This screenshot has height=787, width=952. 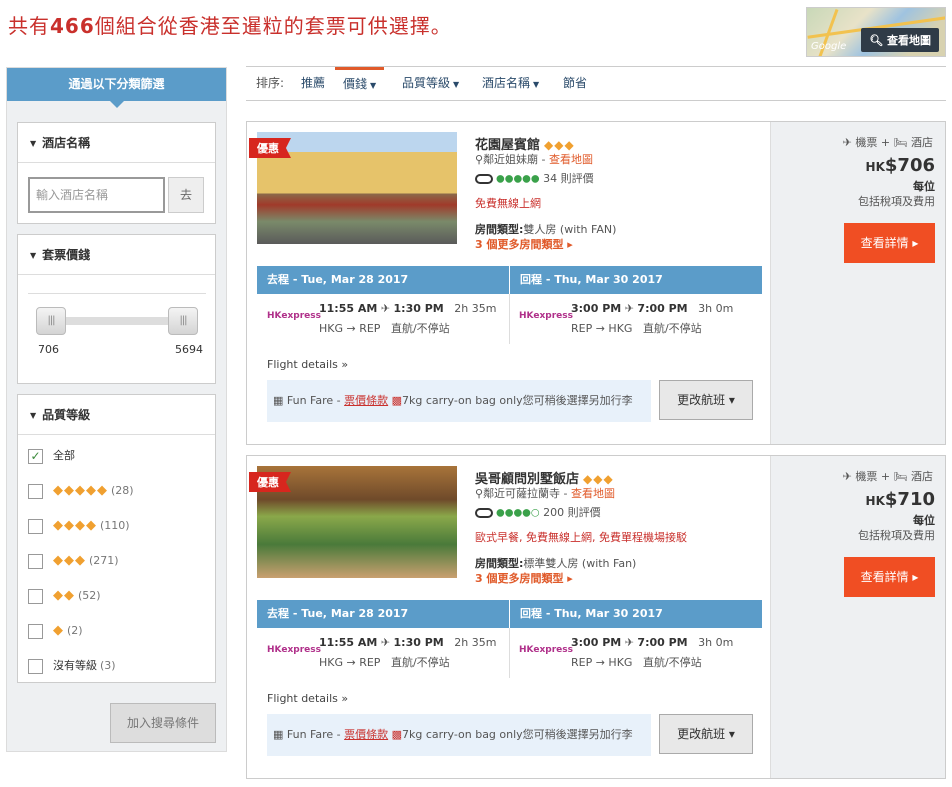 I want to click on room-type: 房間類型:標準雙人房 (with Fan), so click(x=555, y=563).